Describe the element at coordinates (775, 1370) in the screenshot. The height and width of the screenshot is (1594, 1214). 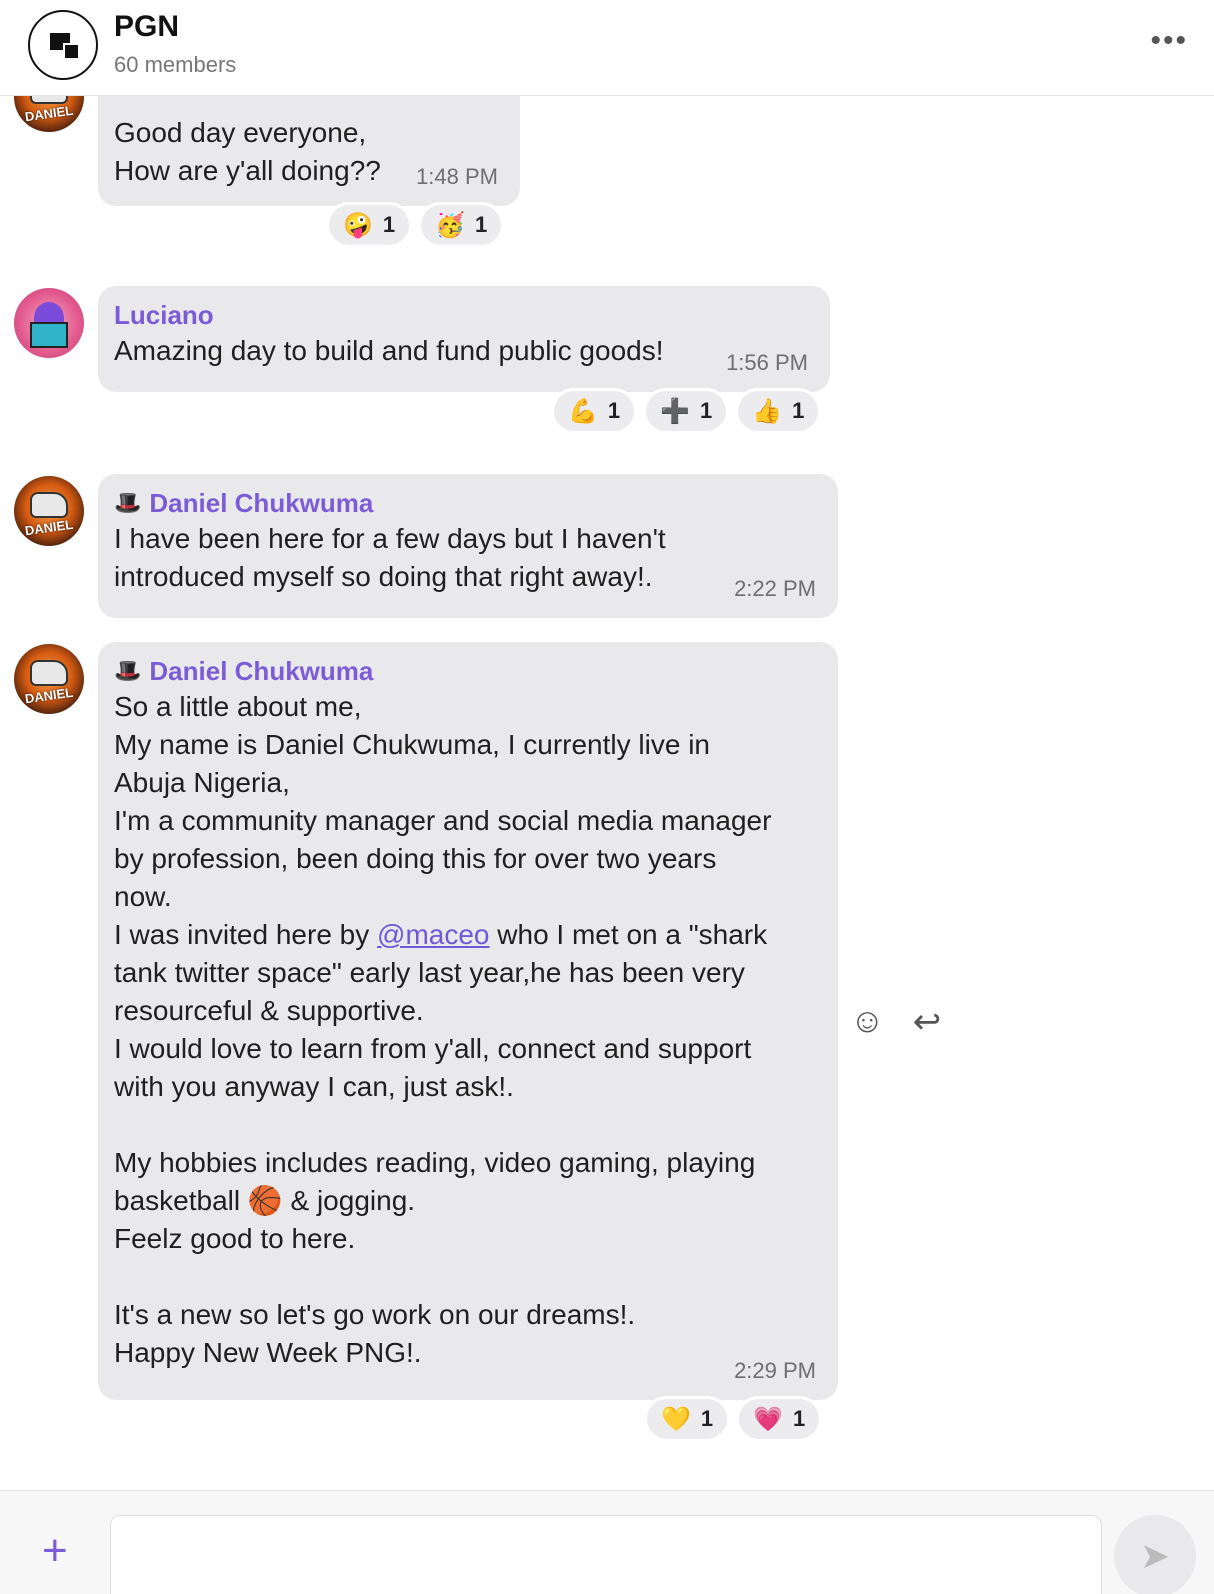
I see `message-time: 2:29 PM` at that location.